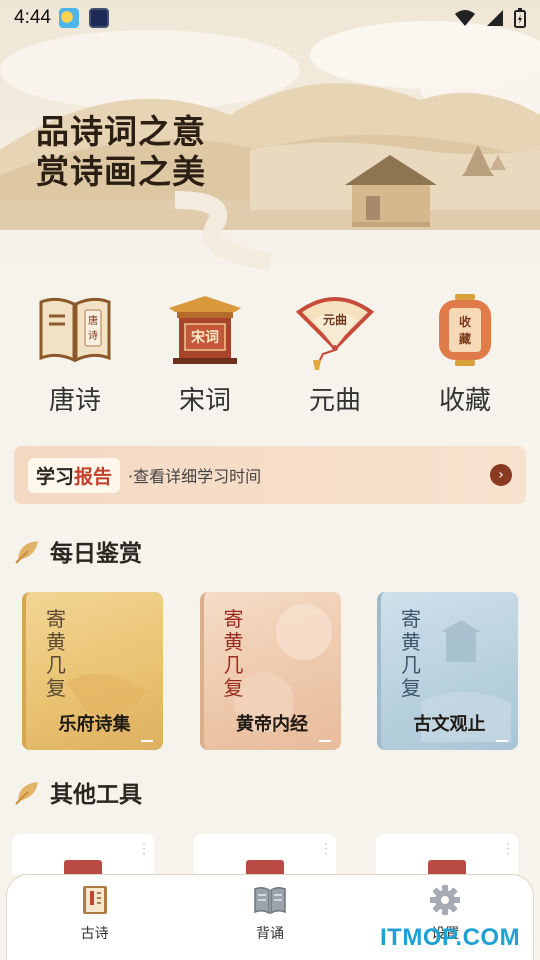 This screenshot has width=540, height=960. I want to click on section-title: 每日鉴赏, so click(96, 554).